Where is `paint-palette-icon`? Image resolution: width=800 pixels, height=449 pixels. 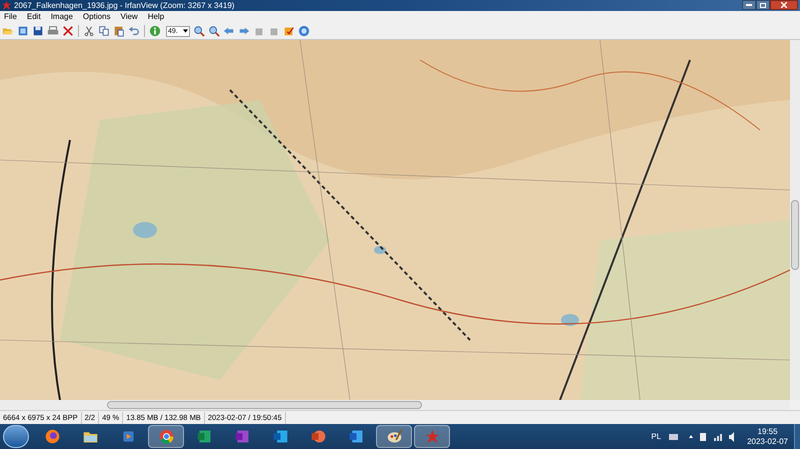
paint-palette-icon is located at coordinates (394, 436).